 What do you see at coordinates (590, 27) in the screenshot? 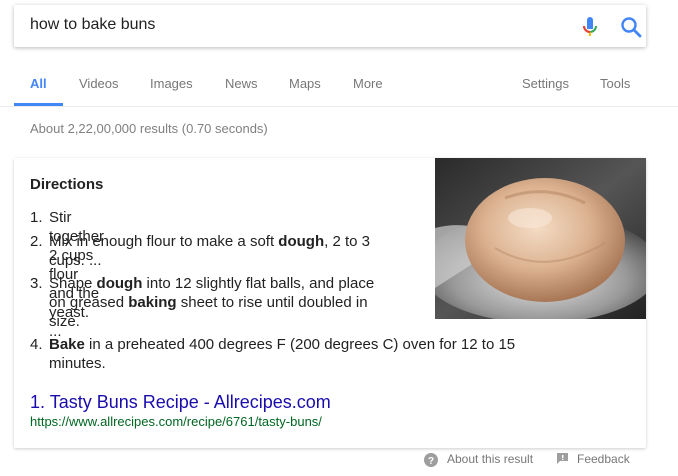
I see `microphone-icon` at bounding box center [590, 27].